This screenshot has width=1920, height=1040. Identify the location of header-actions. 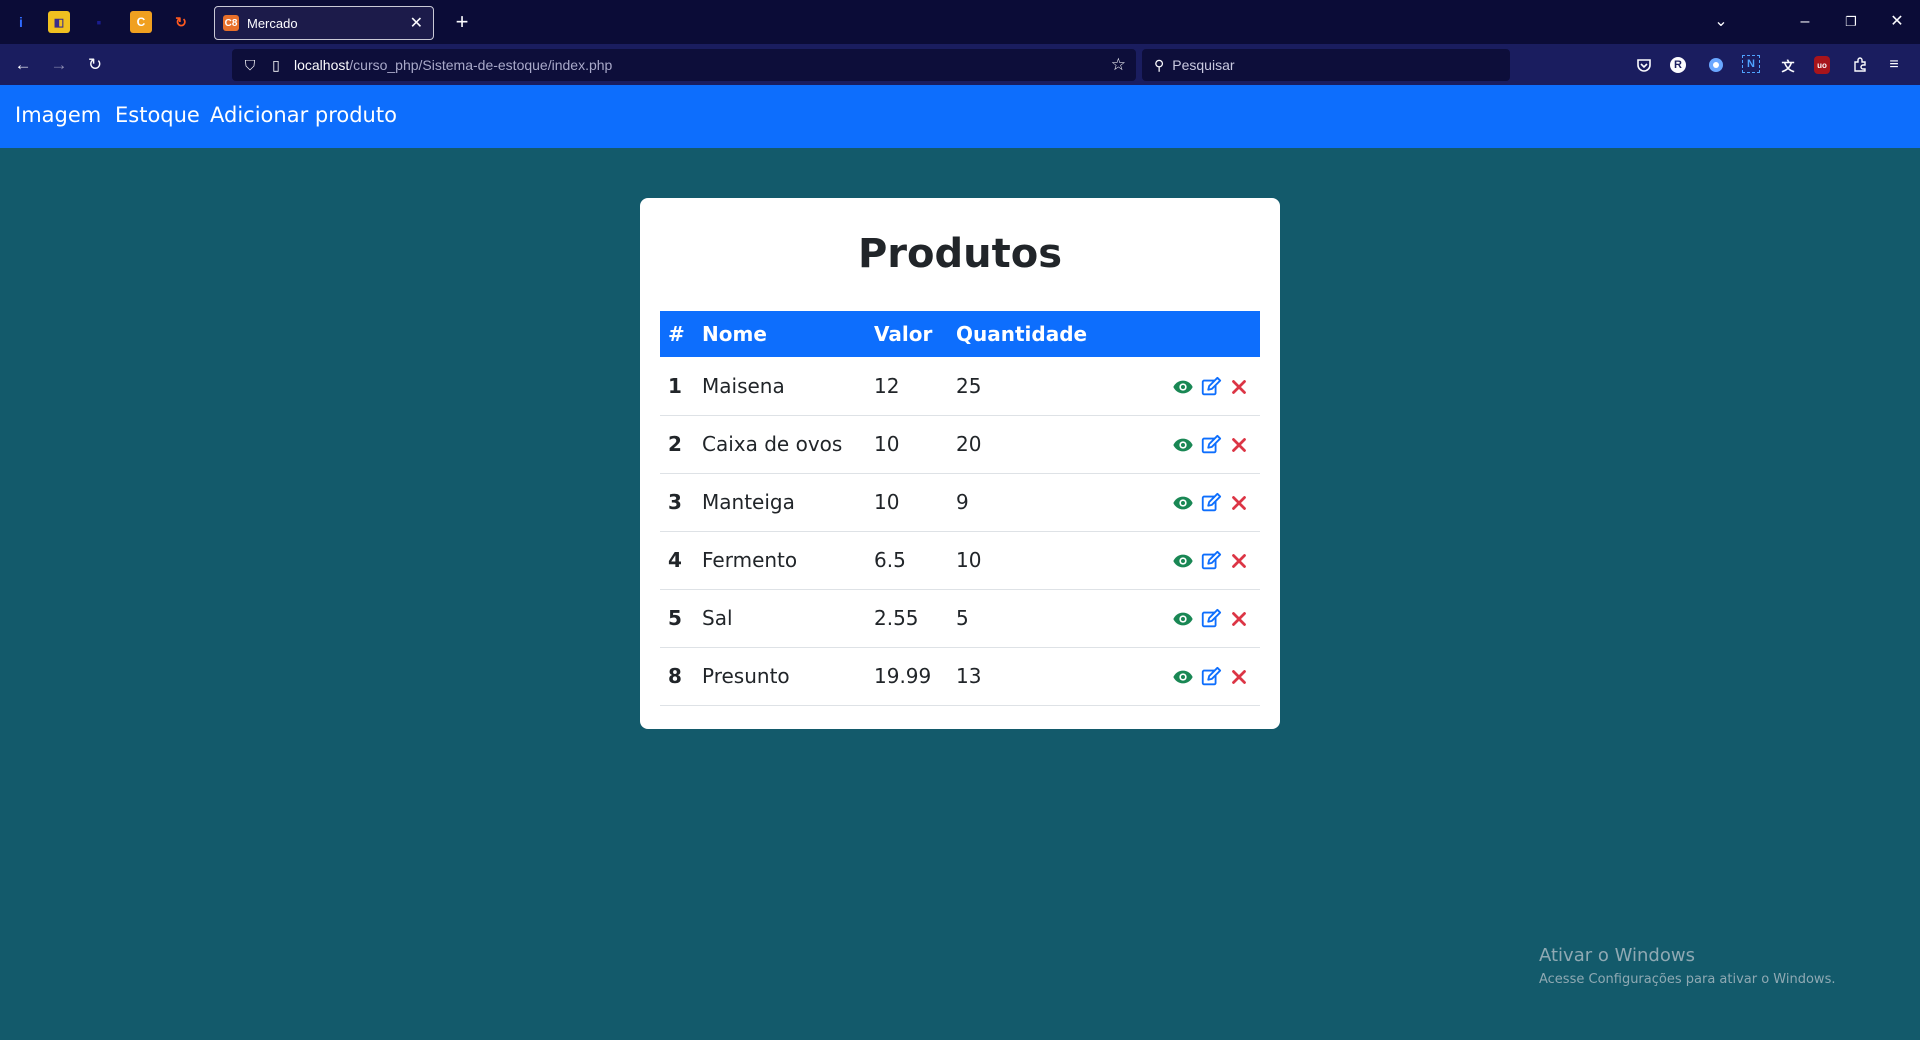
(1194, 334).